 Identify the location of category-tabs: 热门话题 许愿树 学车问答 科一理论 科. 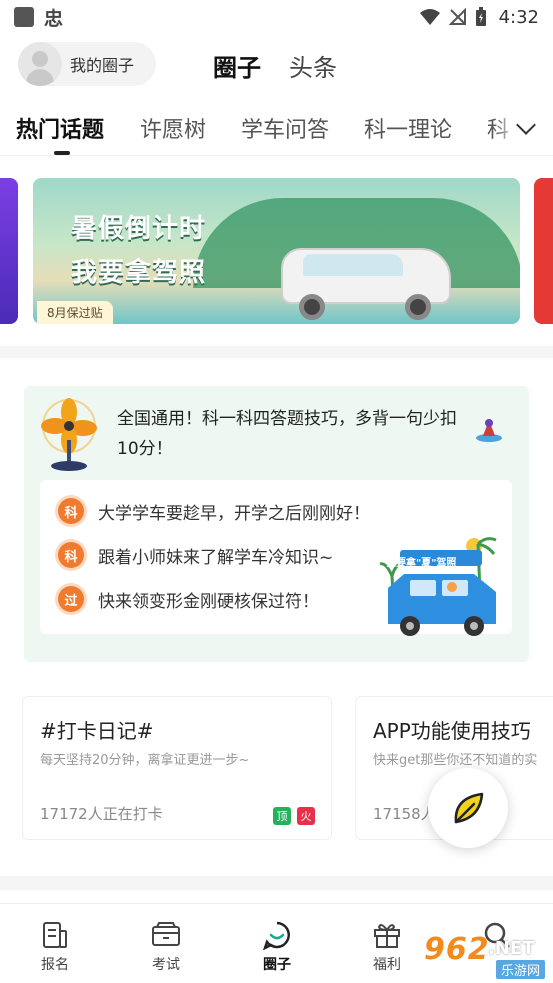
(276, 128).